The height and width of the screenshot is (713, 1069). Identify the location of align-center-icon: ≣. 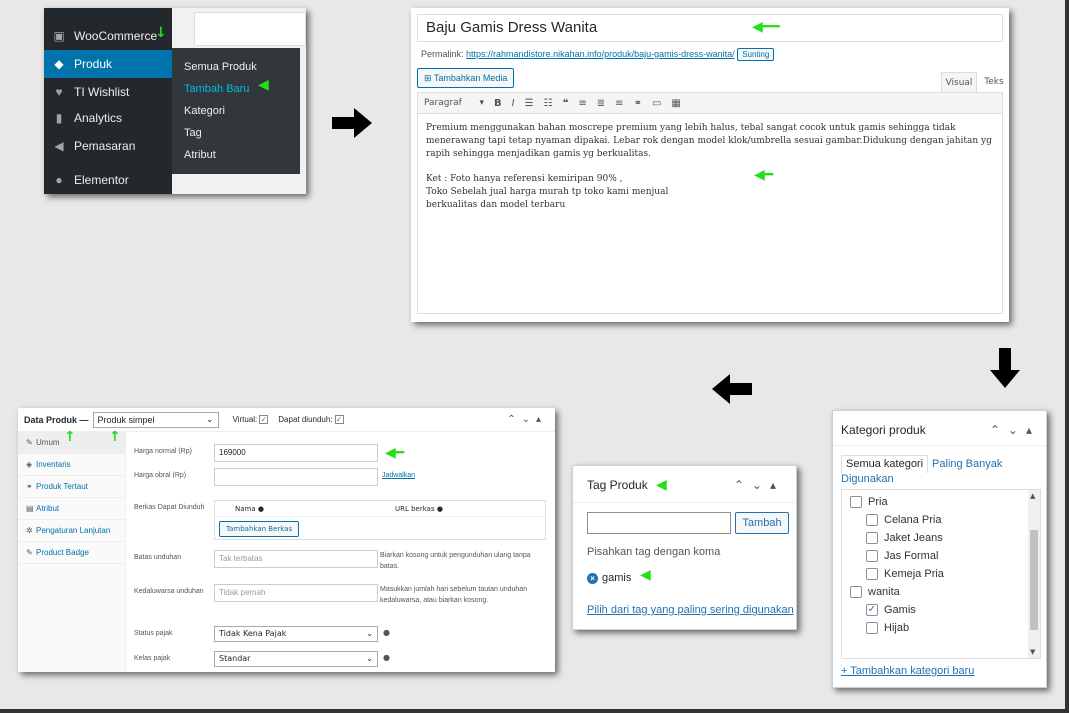
(601, 103).